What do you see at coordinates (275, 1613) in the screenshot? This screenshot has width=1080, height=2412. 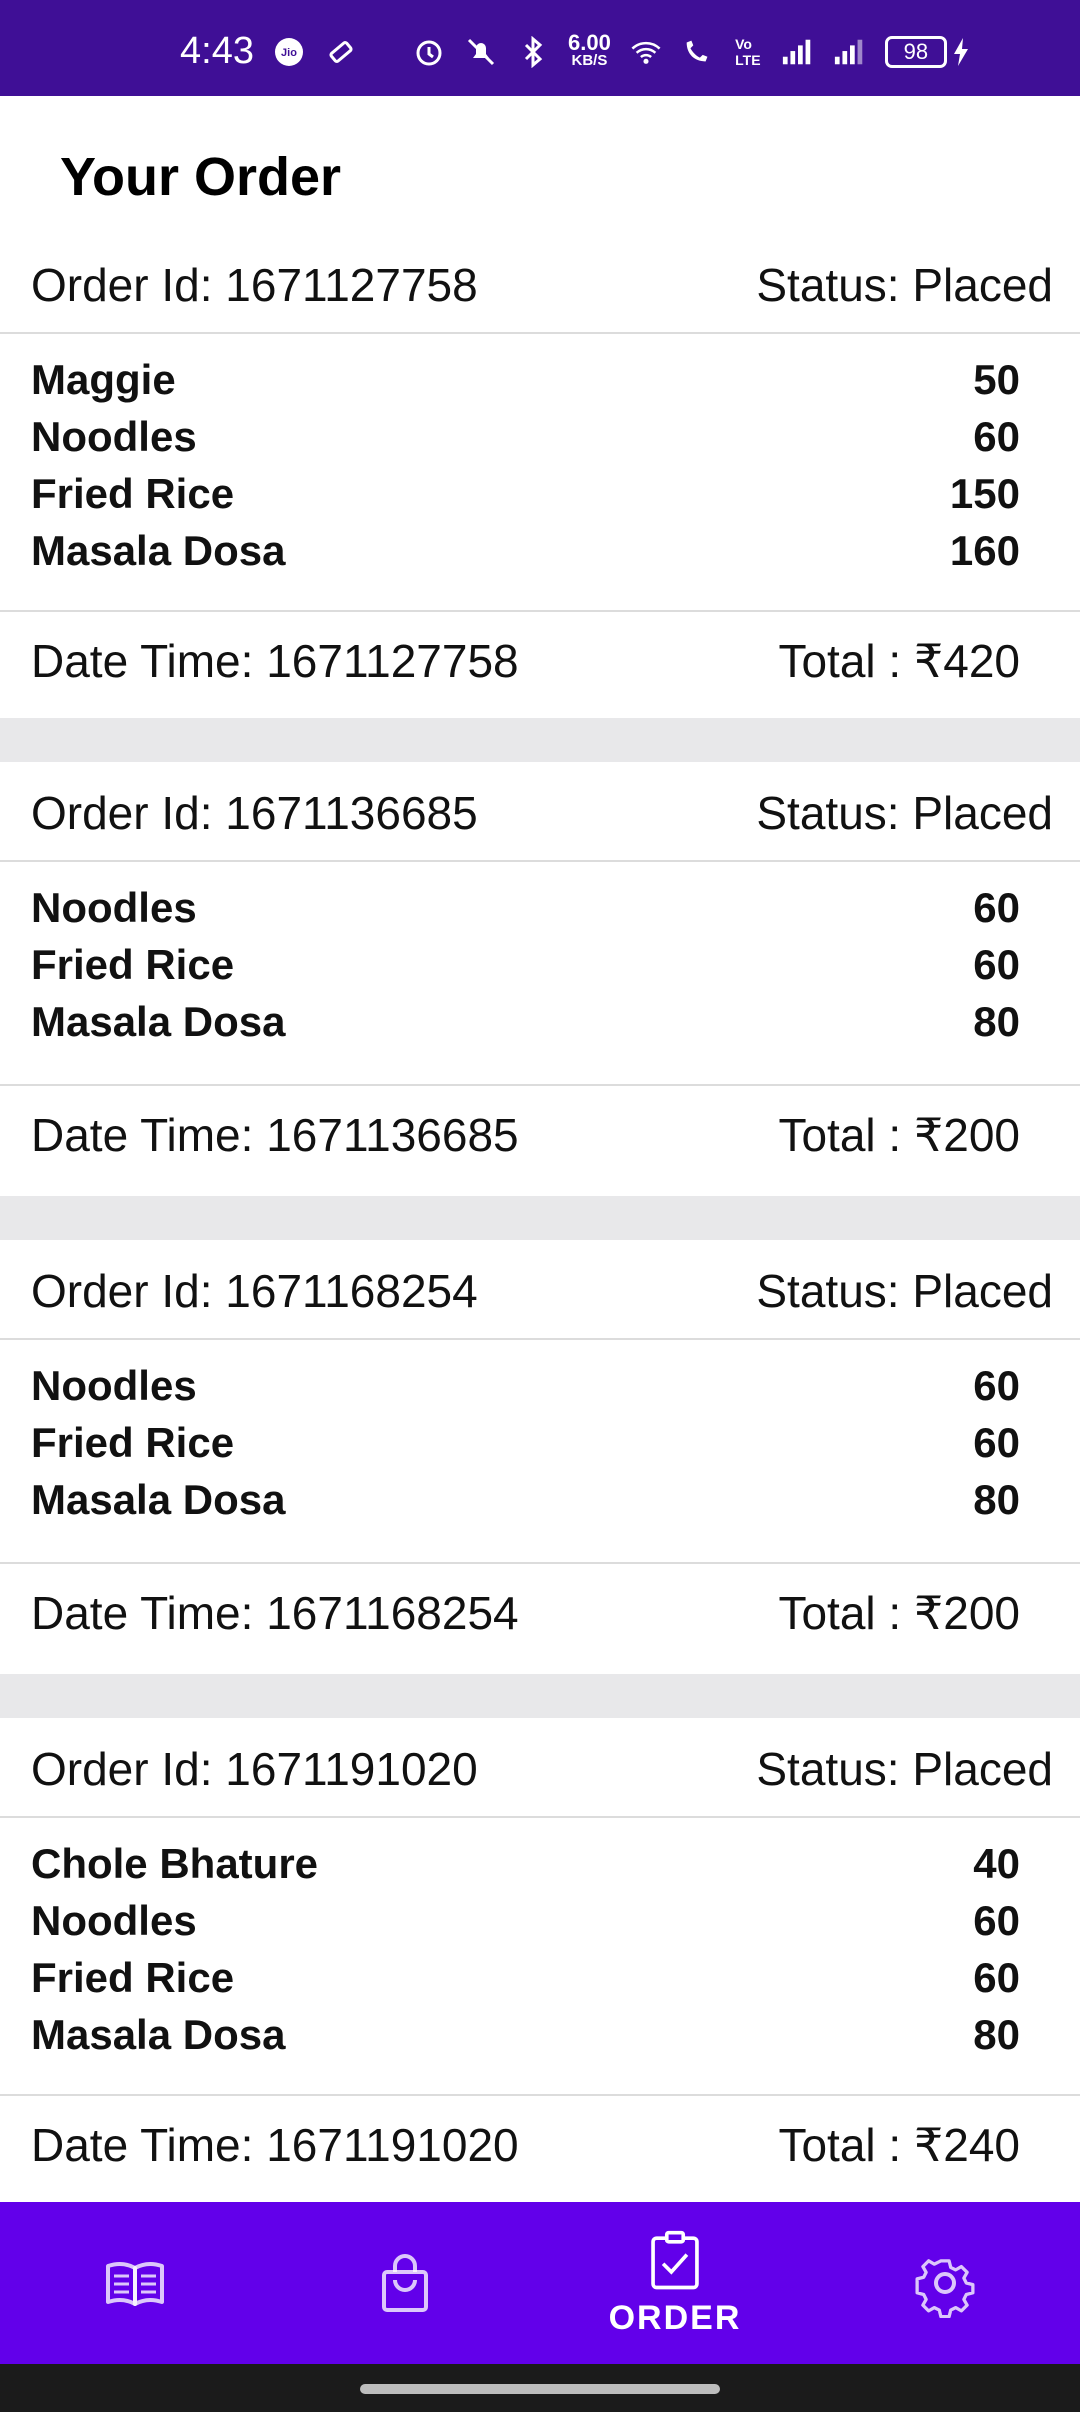 I see `order-datetime: Date Time: 1671168254` at bounding box center [275, 1613].